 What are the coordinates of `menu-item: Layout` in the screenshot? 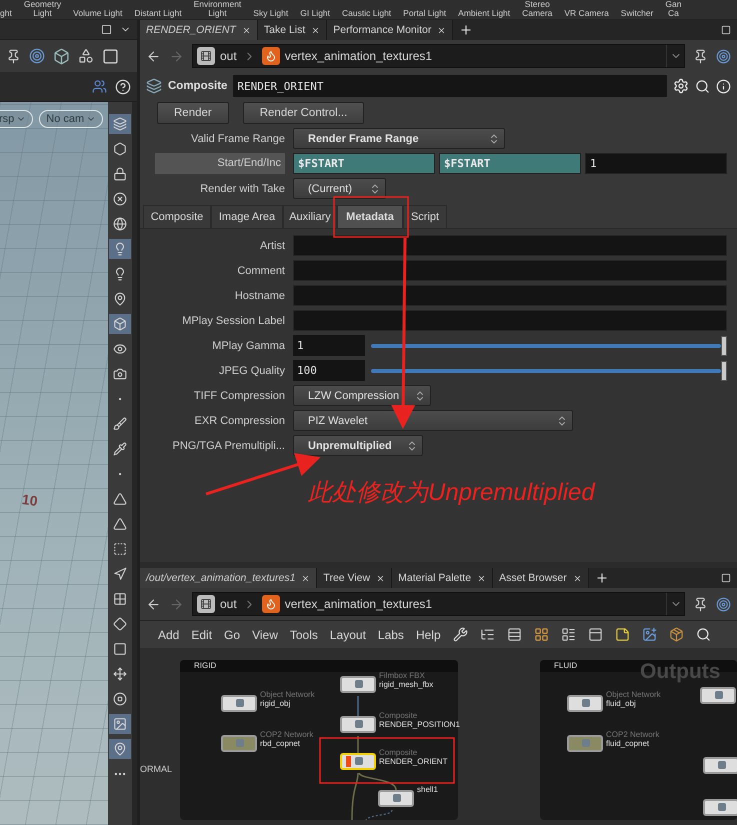 It's located at (348, 635).